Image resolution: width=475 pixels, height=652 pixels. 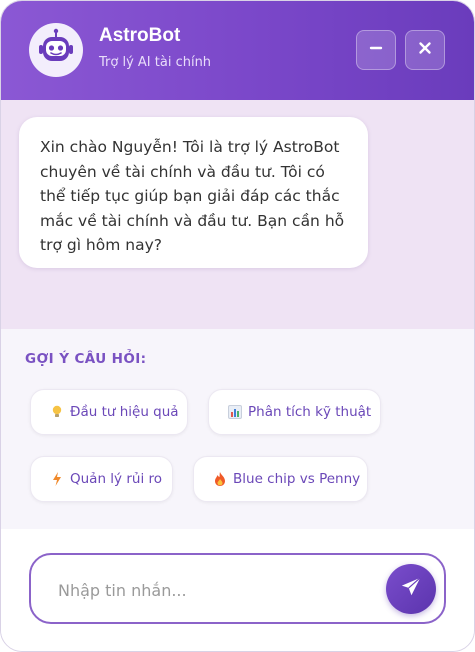 I want to click on bot-avatar, so click(x=56, y=50).